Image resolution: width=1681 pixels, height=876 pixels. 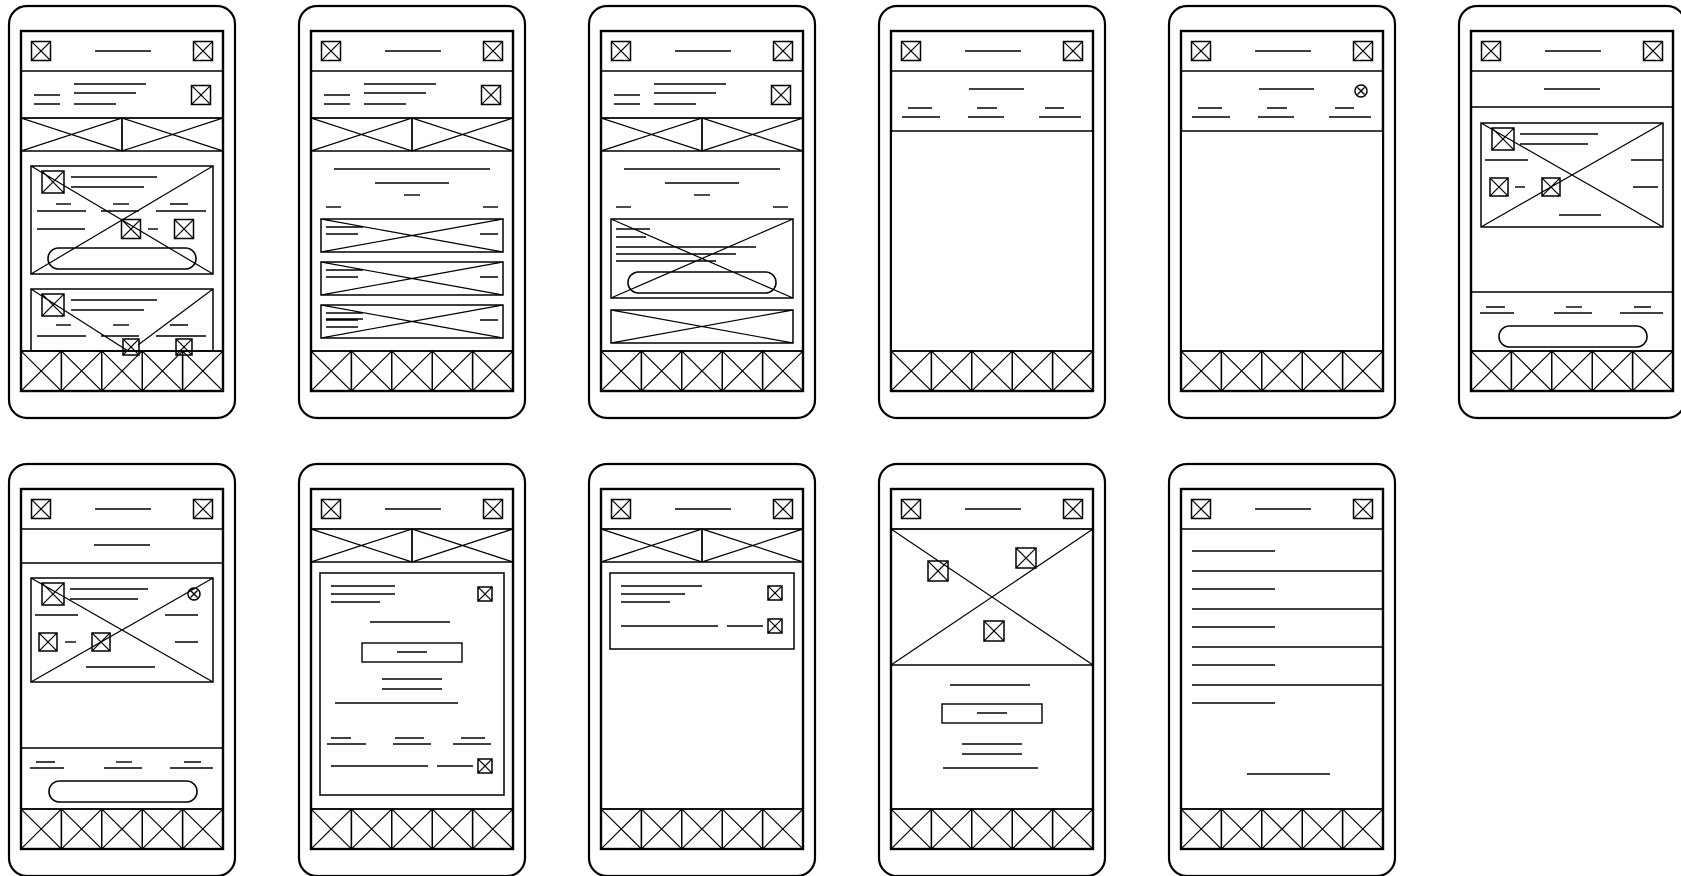 What do you see at coordinates (122, 220) in the screenshot?
I see `content-card` at bounding box center [122, 220].